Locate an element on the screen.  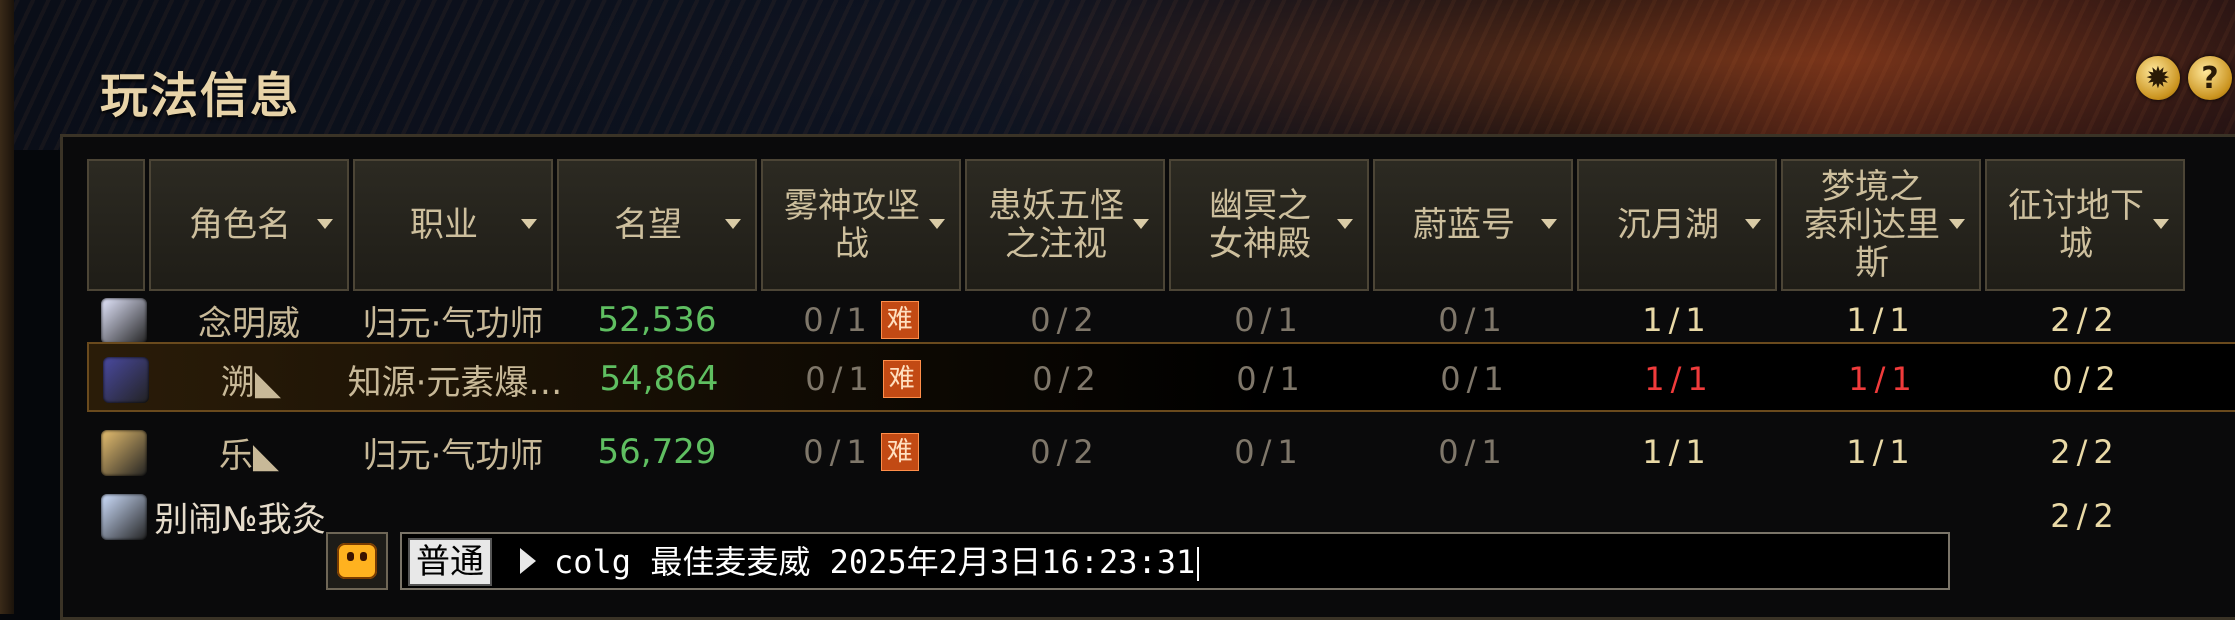
gear-icon: ✹ is located at coordinates (2158, 78).